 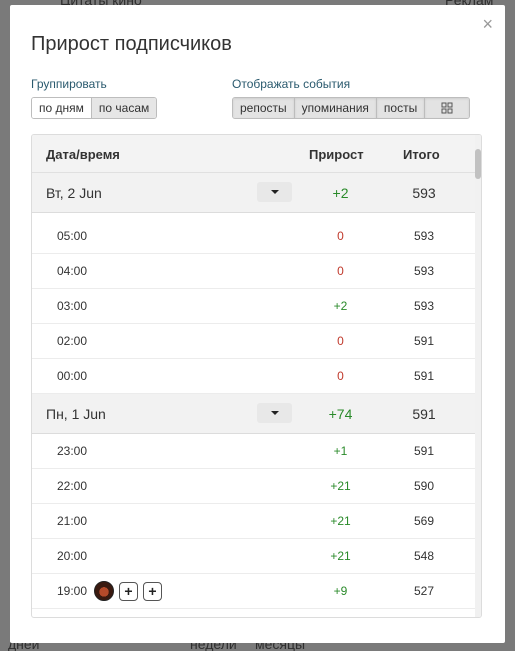 I want to click on posts-button: посты, so click(x=401, y=108).